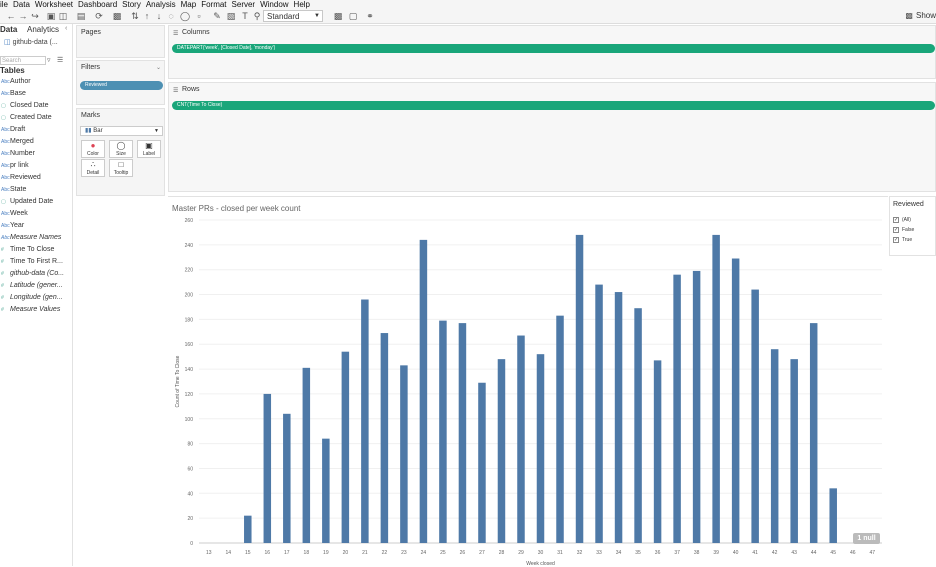 This screenshot has width=936, height=567. I want to click on sort-desc-icon: ↓, so click(159, 16).